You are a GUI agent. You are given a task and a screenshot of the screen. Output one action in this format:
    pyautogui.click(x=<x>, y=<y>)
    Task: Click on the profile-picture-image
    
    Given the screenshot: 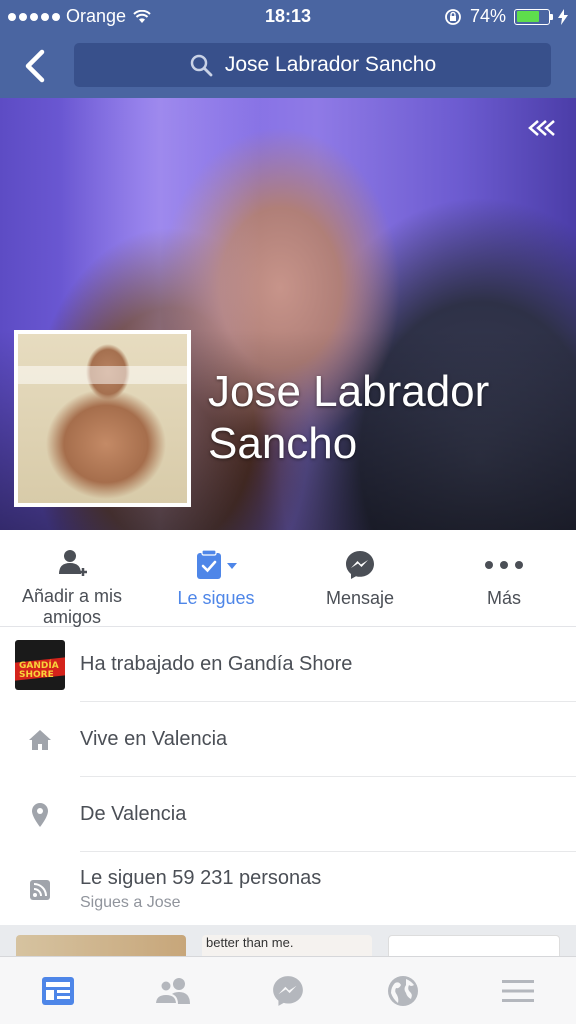 What is the action you would take?
    pyautogui.click(x=102, y=418)
    